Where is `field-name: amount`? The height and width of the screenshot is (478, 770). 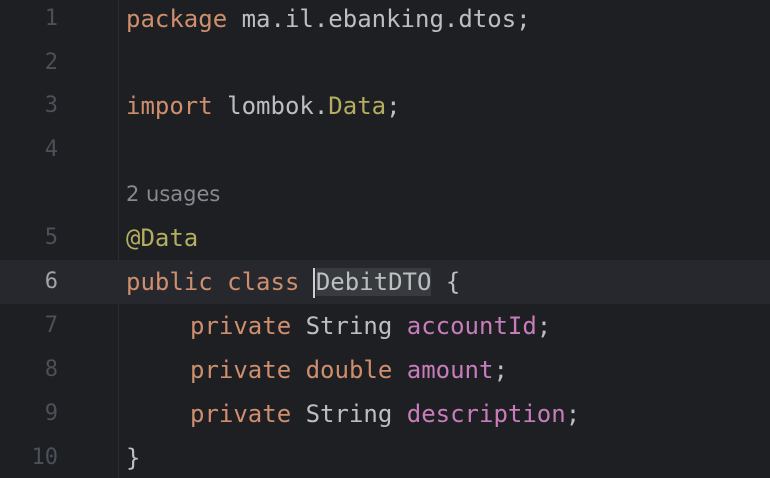 field-name: amount is located at coordinates (450, 370).